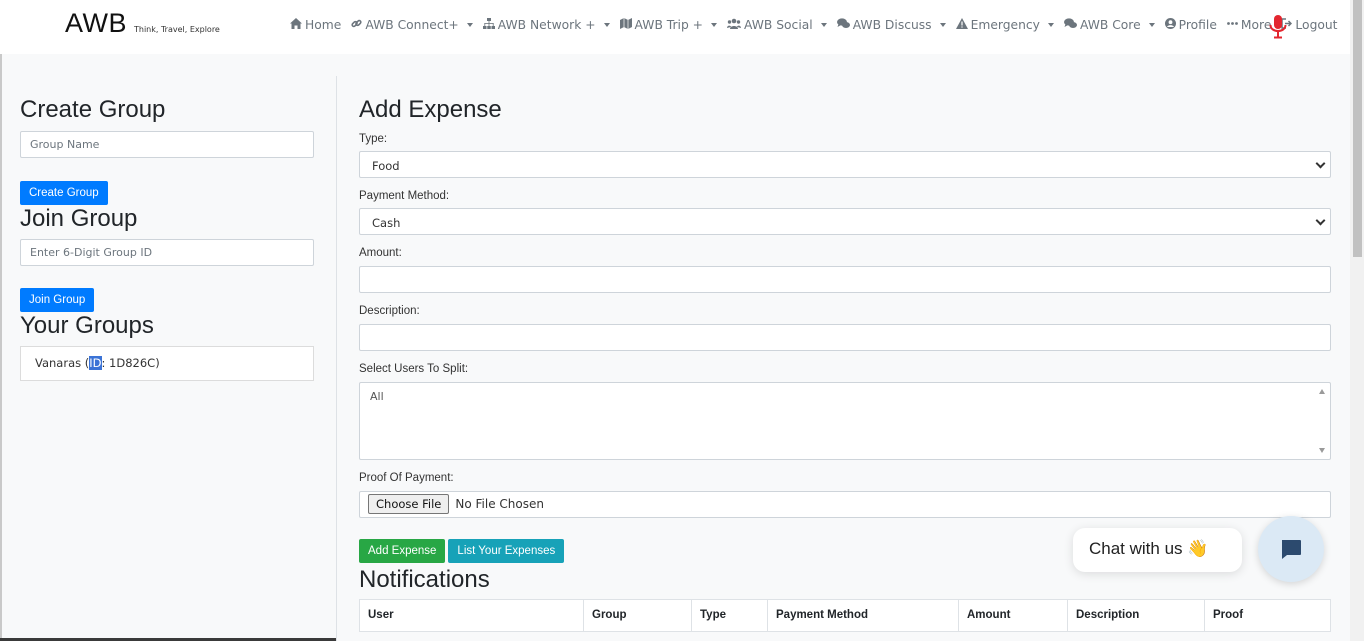 The image size is (1364, 641). Describe the element at coordinates (1170, 25) in the screenshot. I see `user-circle-icon` at that location.